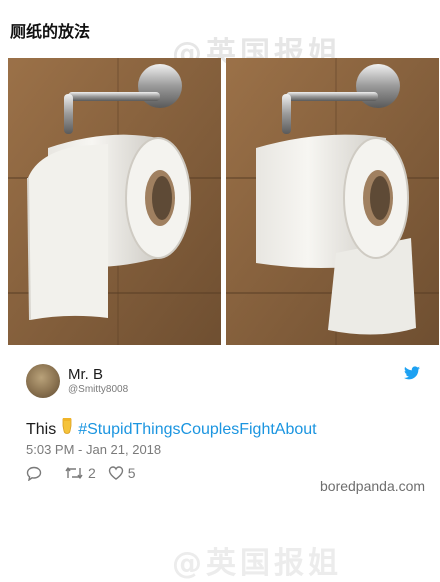 The width and height of the screenshot is (440, 582). I want to click on tweet-author-handle: @Smitty8008, so click(98, 389).